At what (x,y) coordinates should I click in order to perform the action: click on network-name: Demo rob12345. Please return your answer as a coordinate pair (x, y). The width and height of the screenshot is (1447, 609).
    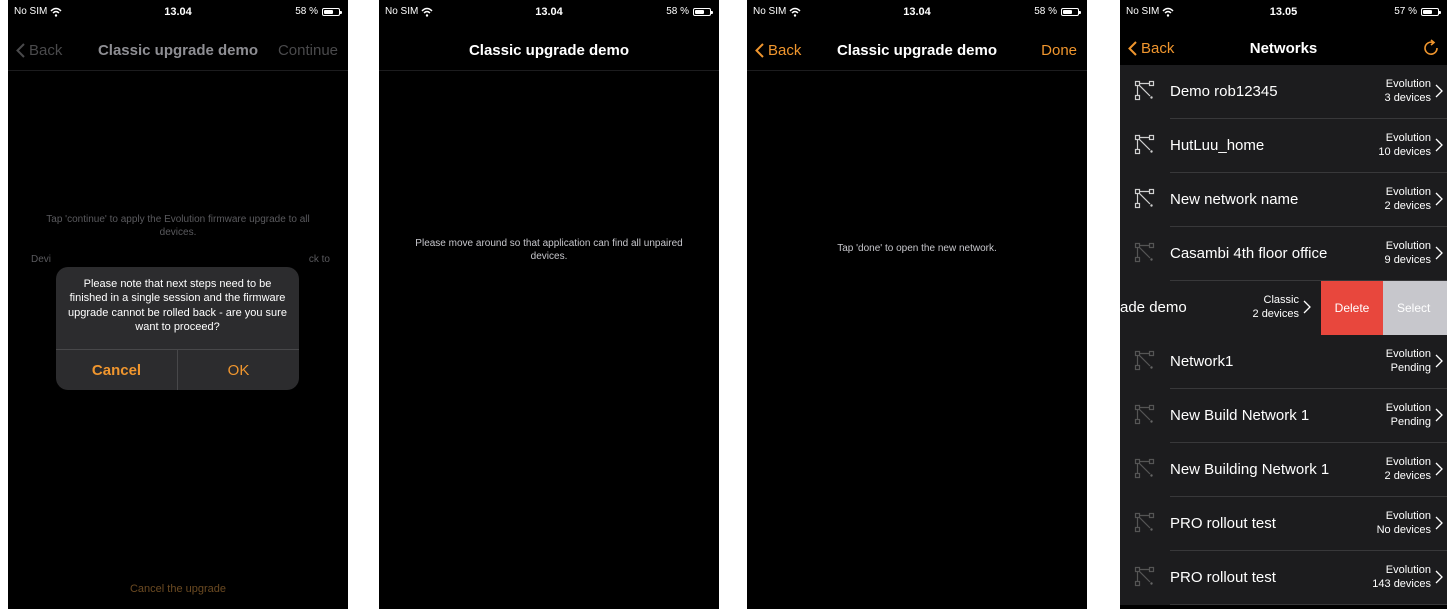
    Looking at the image, I should click on (1224, 91).